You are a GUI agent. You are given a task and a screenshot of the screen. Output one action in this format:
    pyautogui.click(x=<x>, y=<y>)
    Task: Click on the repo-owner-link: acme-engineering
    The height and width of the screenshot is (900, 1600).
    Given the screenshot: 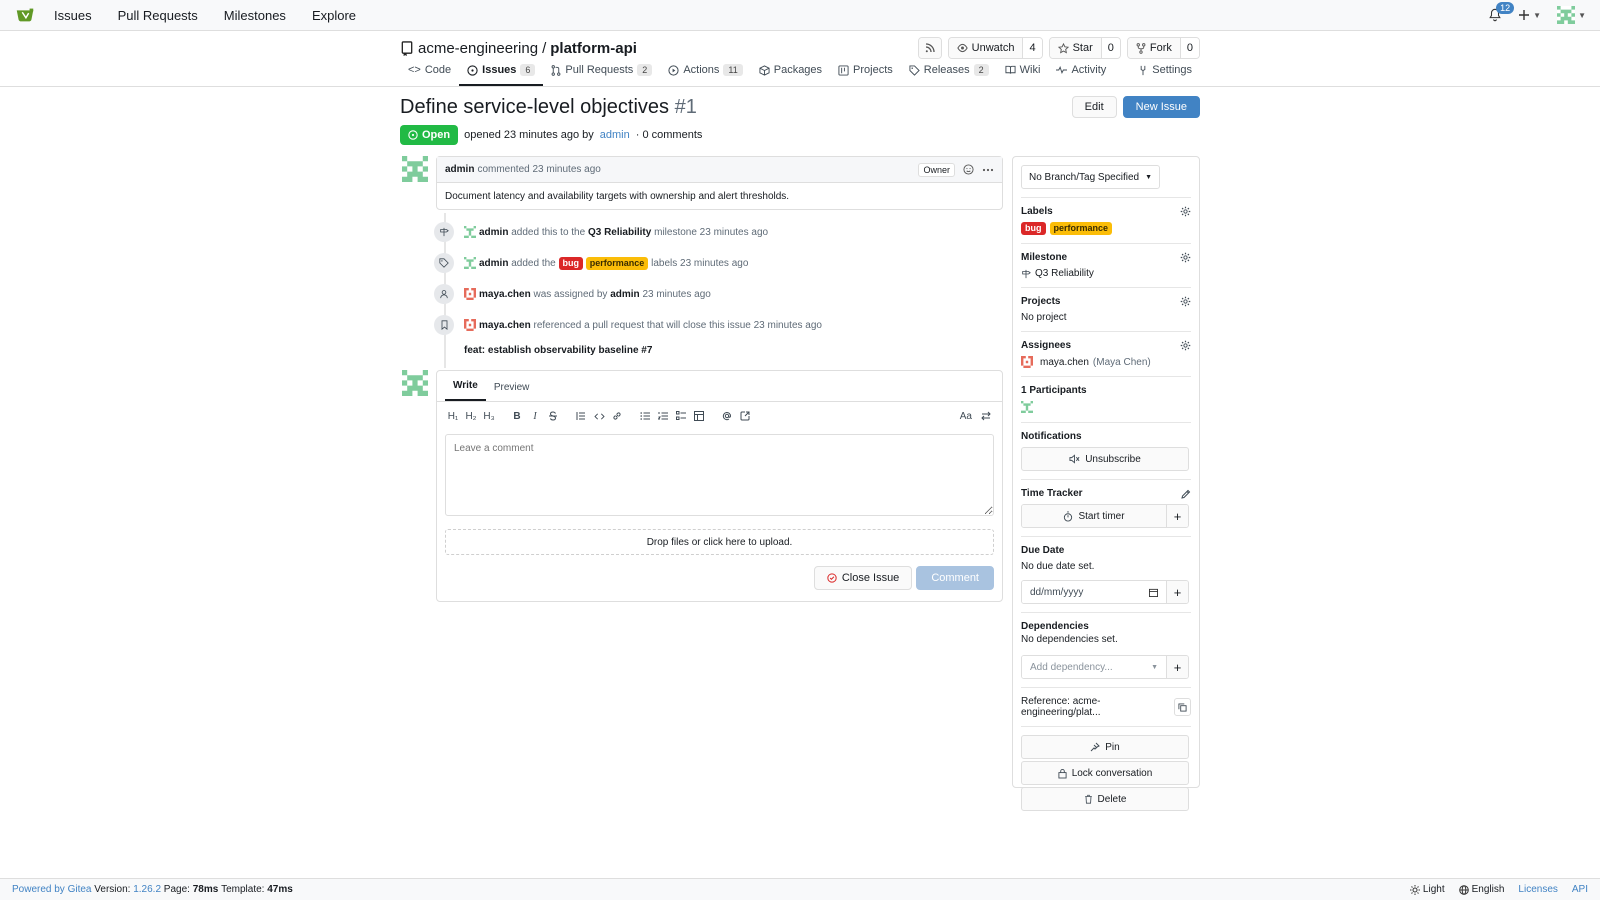 What is the action you would take?
    pyautogui.click(x=478, y=48)
    